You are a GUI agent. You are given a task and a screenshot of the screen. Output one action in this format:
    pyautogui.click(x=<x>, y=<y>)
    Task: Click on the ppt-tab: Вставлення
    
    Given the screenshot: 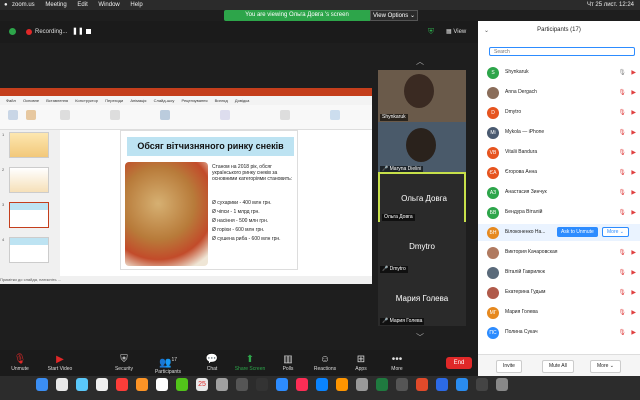 What is the action you would take?
    pyautogui.click(x=57, y=100)
    